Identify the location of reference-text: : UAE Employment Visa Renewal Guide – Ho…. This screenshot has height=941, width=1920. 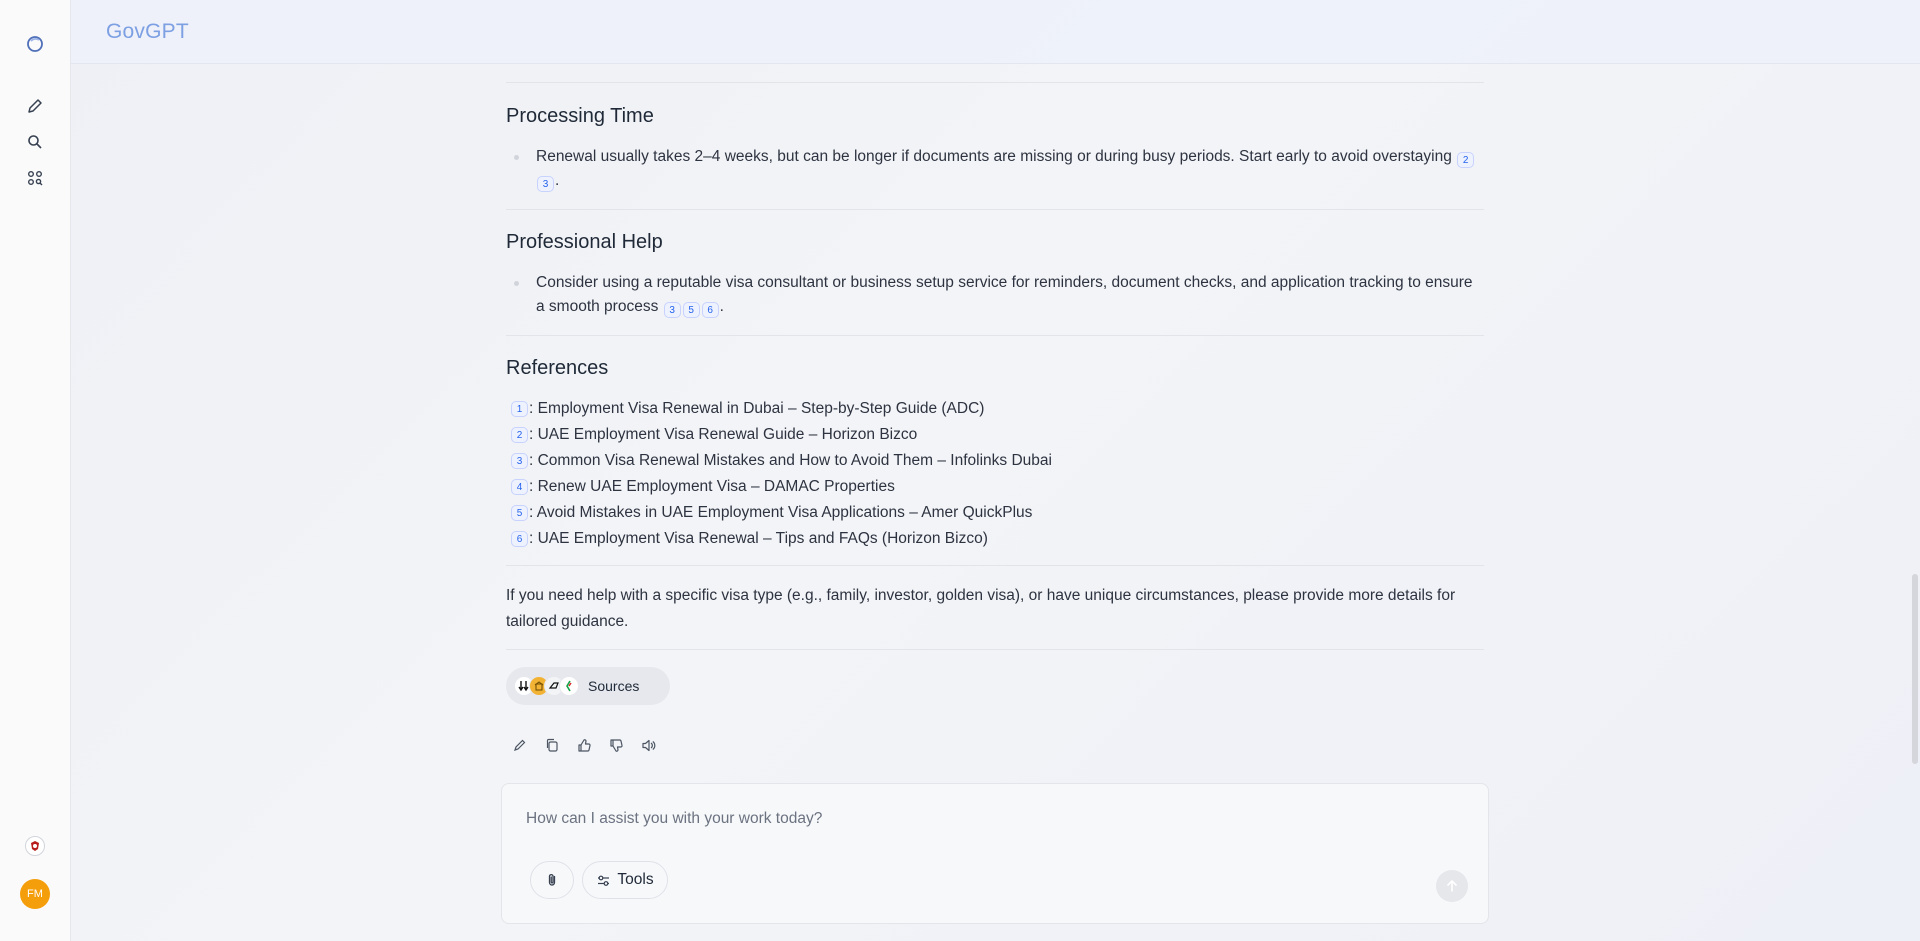
(723, 435).